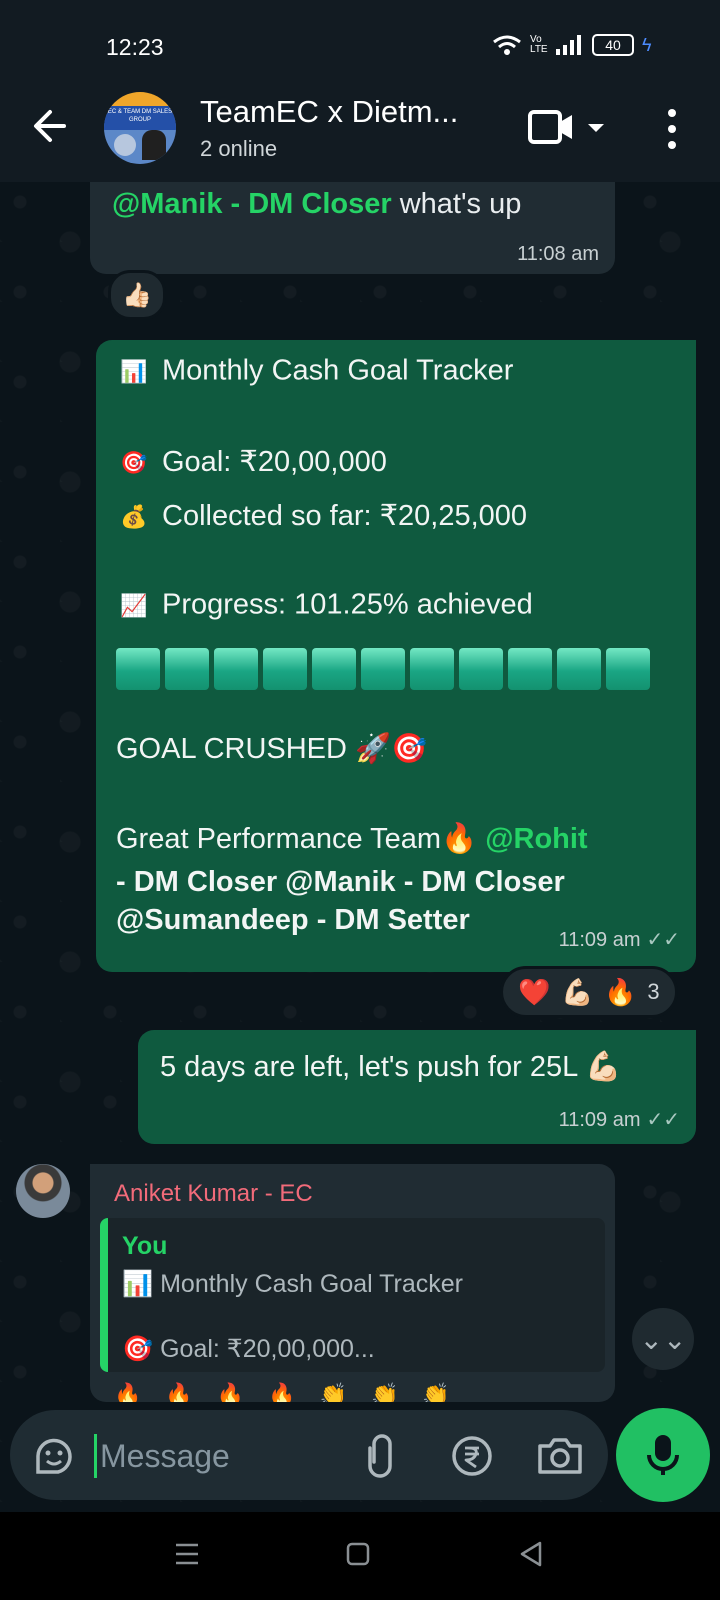 The width and height of the screenshot is (720, 1600). I want to click on money-bag-icon: 💰, so click(134, 517).